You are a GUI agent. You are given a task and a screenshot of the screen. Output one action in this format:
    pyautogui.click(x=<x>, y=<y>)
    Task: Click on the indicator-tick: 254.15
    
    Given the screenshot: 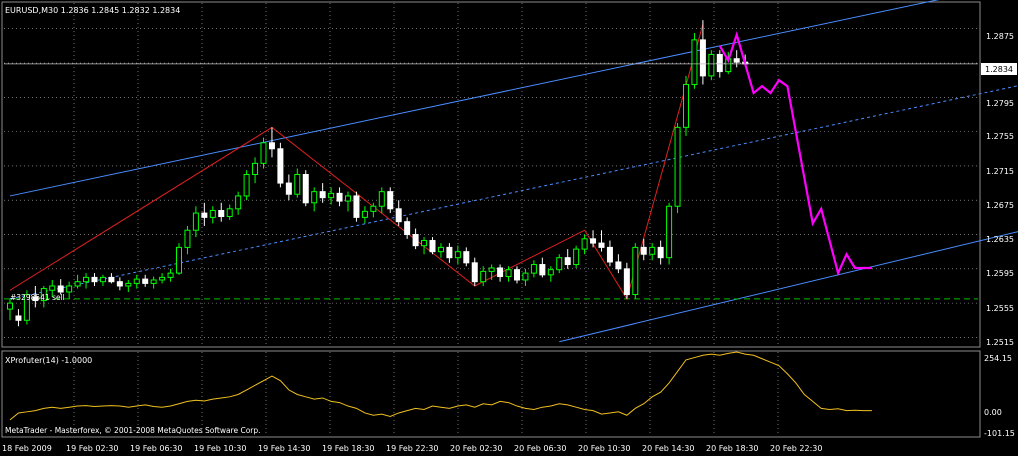 What is the action you would take?
    pyautogui.click(x=998, y=358)
    